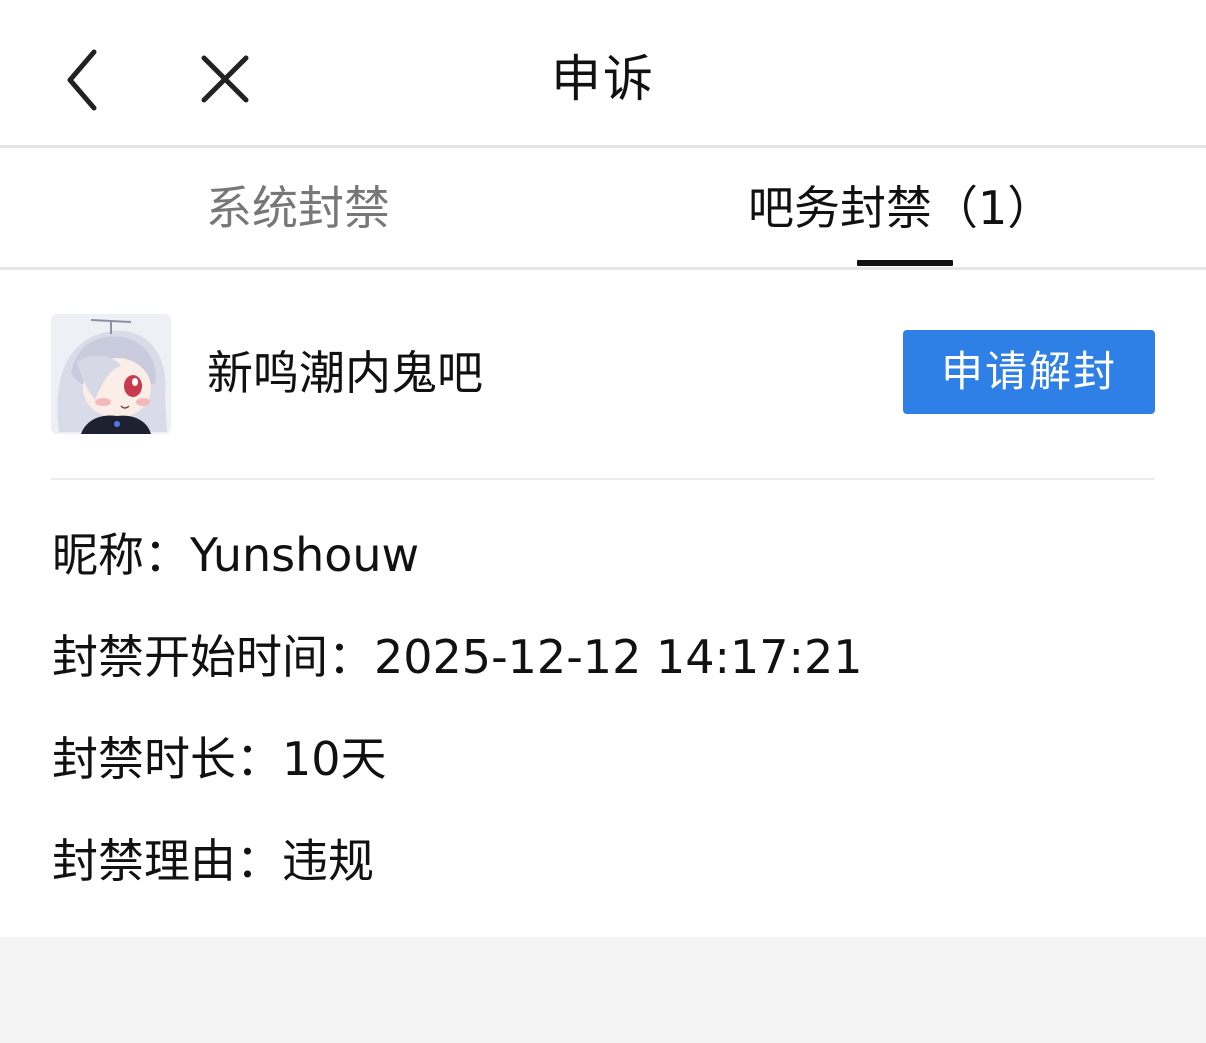 The image size is (1206, 1043). I want to click on page-title: 申诉, so click(603, 79).